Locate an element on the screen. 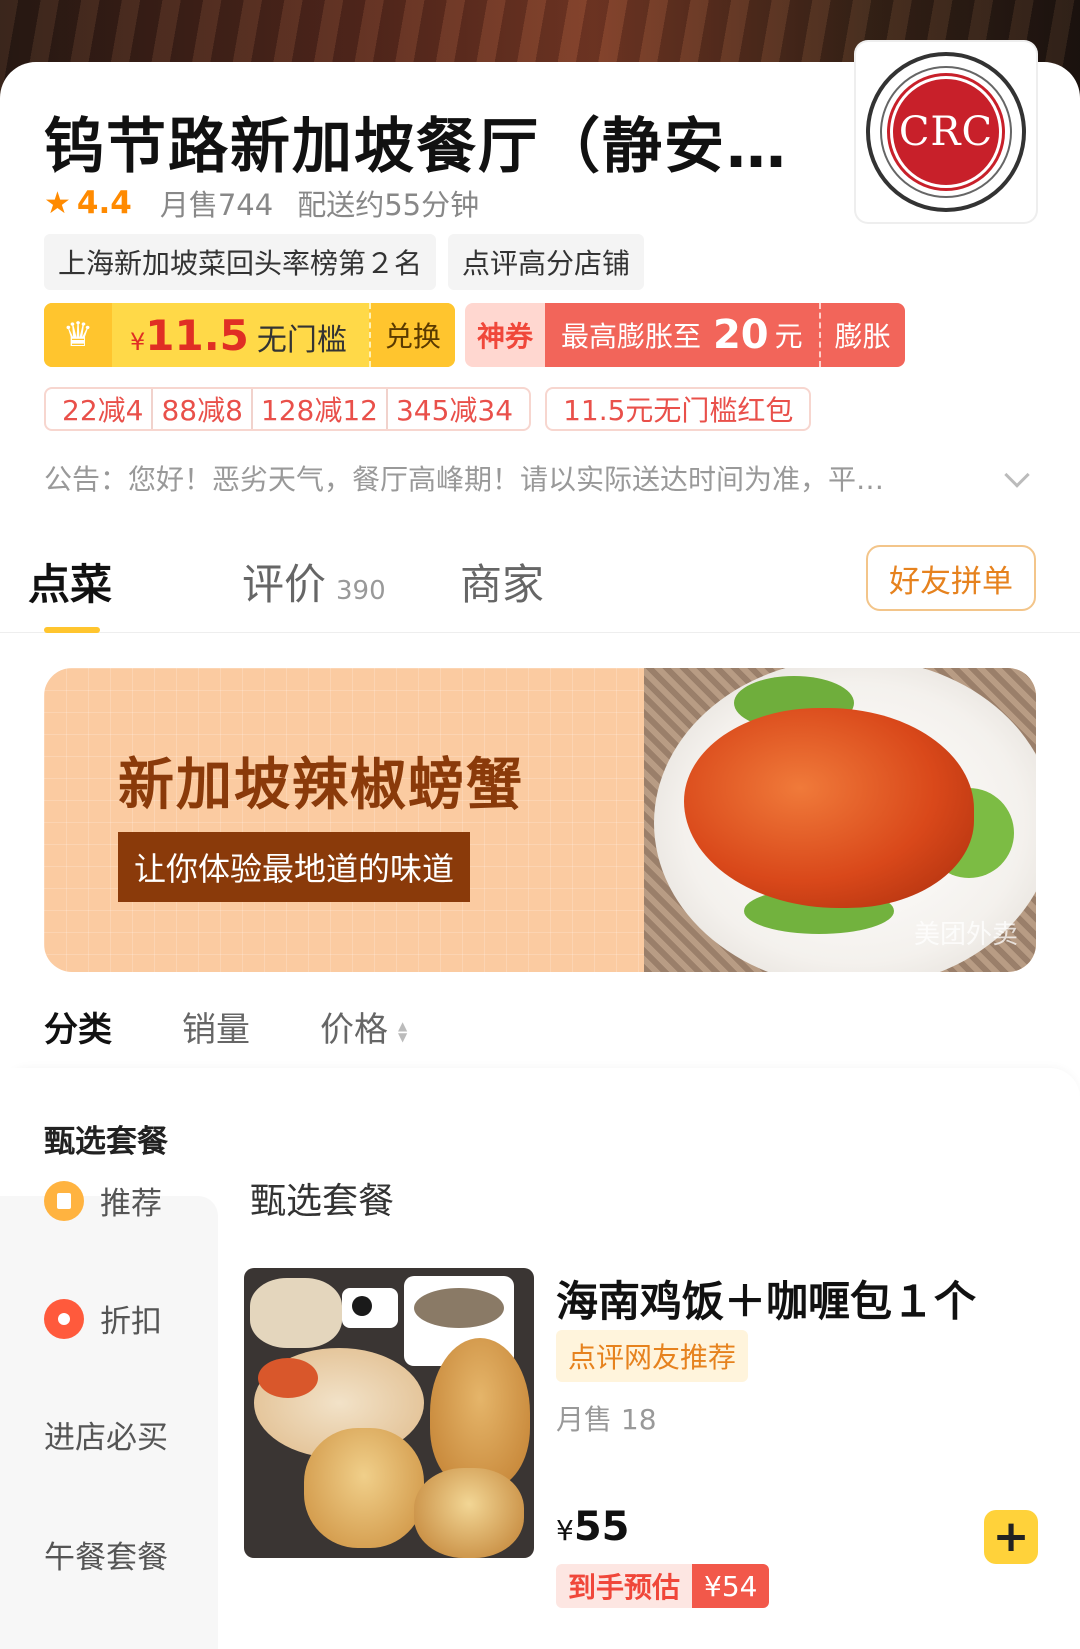 The height and width of the screenshot is (1649, 1080). expand-button: 膨胀 is located at coordinates (861, 335).